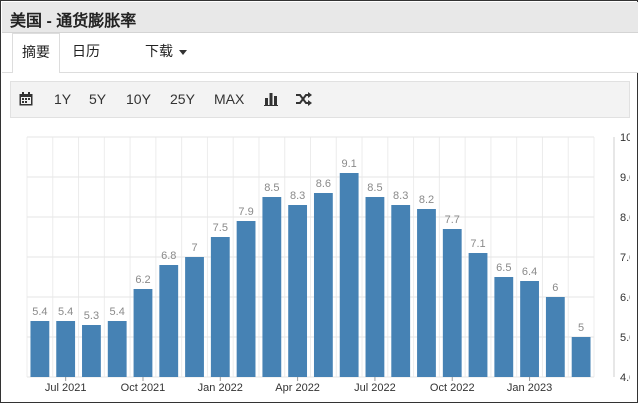 The width and height of the screenshot is (640, 405). I want to click on y-tick-label: 5.00 %, so click(625, 338).